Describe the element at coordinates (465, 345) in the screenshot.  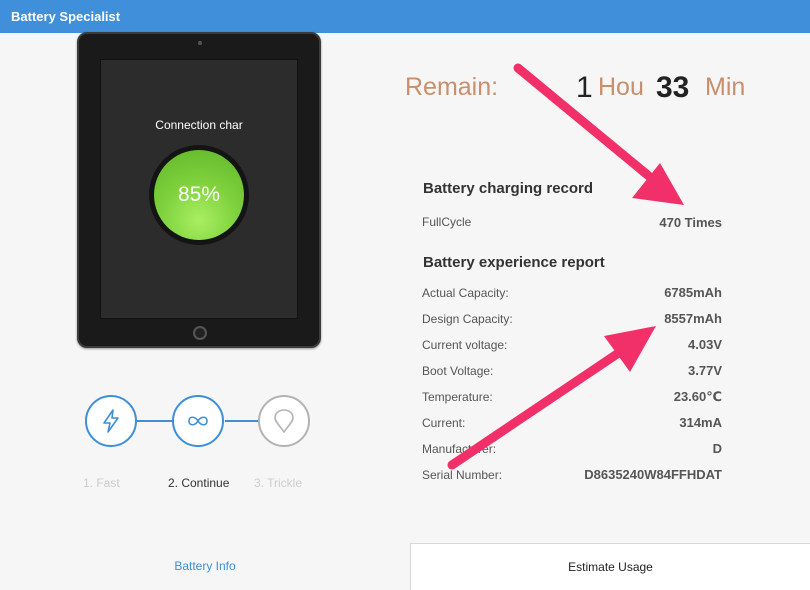
I see `report-row-label: Current voltage:` at that location.